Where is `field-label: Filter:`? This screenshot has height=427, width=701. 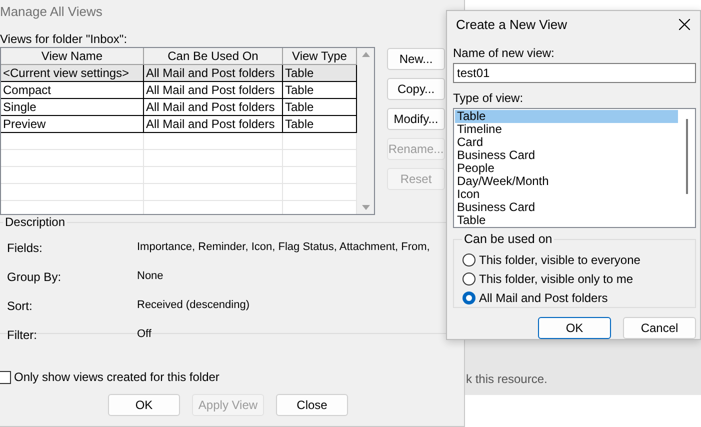
field-label: Filter: is located at coordinates (22, 336).